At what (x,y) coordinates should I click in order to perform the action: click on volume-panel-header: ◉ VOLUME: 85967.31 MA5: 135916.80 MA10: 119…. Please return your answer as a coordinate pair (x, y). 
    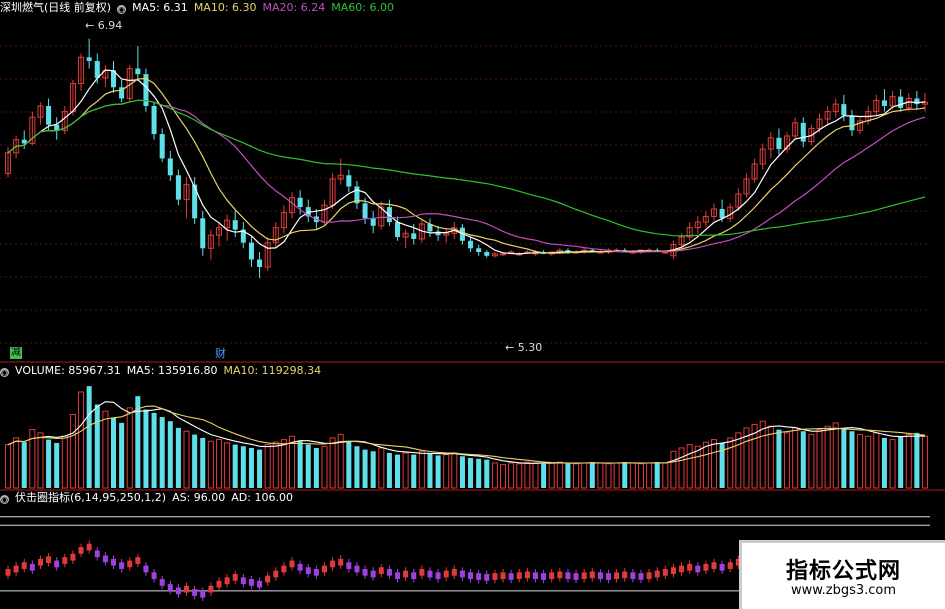
    Looking at the image, I should click on (166, 371).